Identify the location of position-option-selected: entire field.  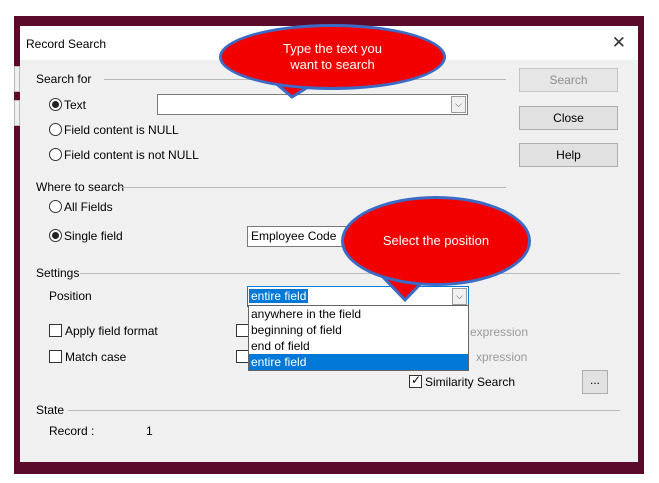
(358, 362).